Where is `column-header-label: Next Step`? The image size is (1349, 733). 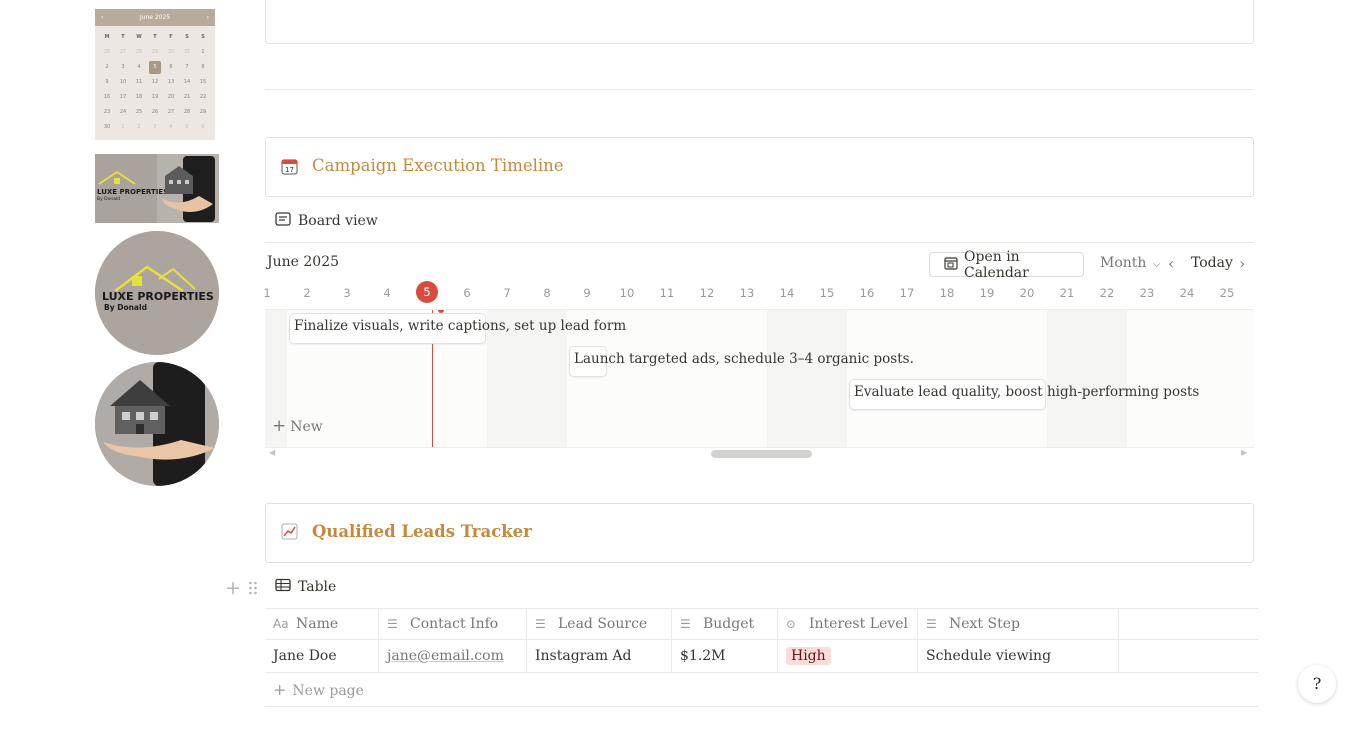
column-header-label: Next Step is located at coordinates (984, 624).